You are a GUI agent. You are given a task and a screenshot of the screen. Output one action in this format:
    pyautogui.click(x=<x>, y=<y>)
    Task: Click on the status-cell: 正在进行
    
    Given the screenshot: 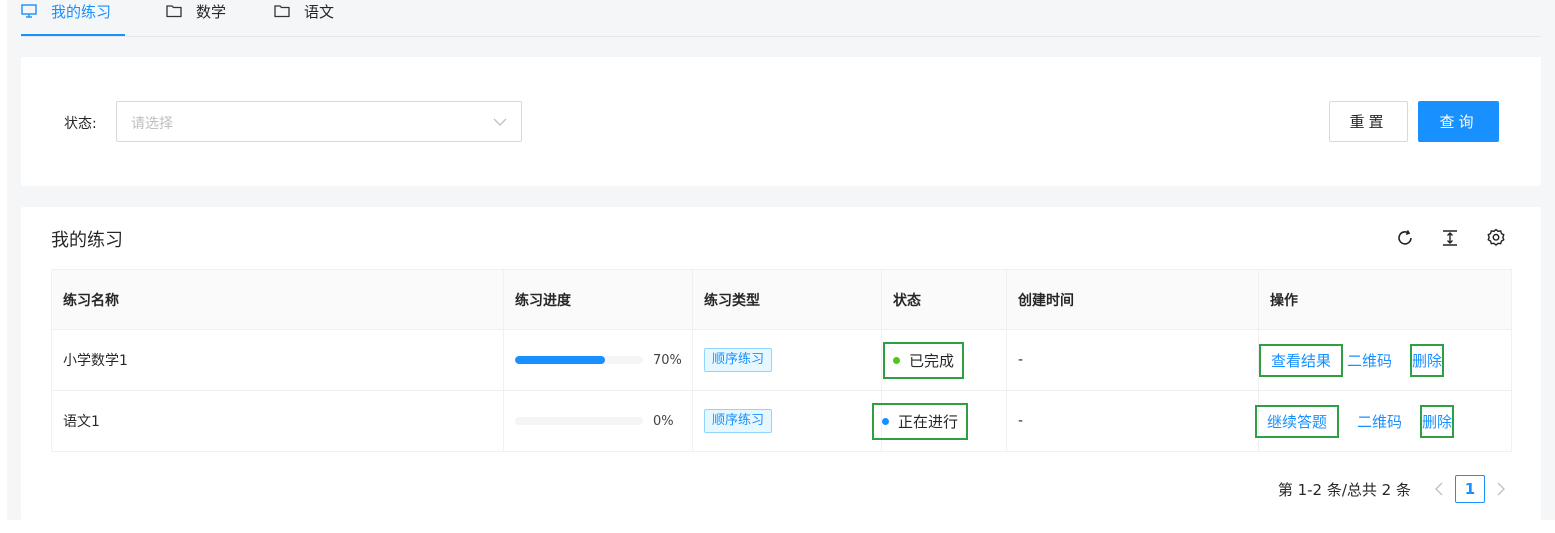 What is the action you would take?
    pyautogui.click(x=939, y=421)
    